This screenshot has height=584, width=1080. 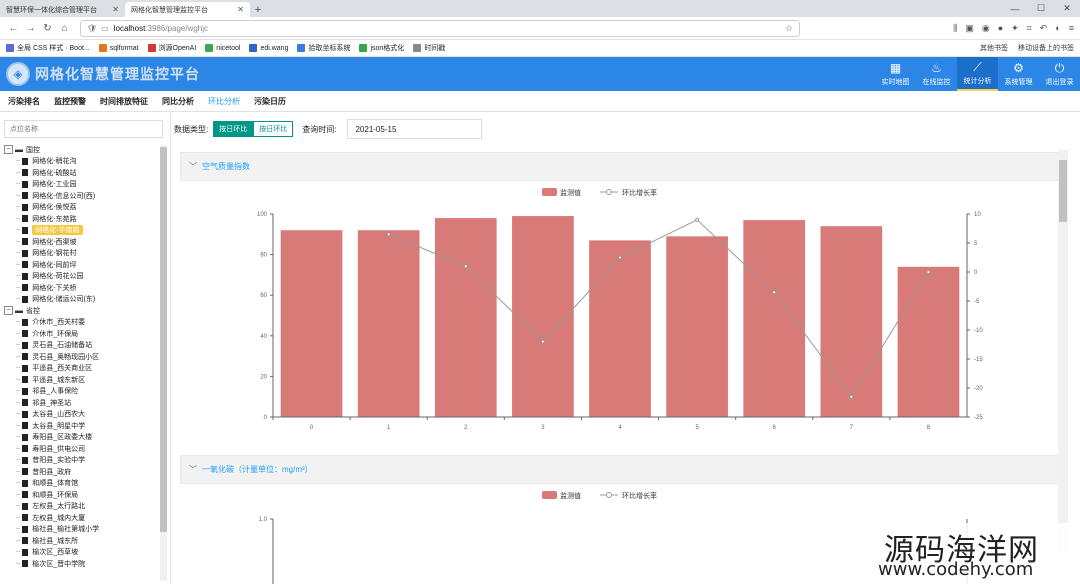 I want to click on tree-group: − ▬ 国控, so click(x=81, y=150).